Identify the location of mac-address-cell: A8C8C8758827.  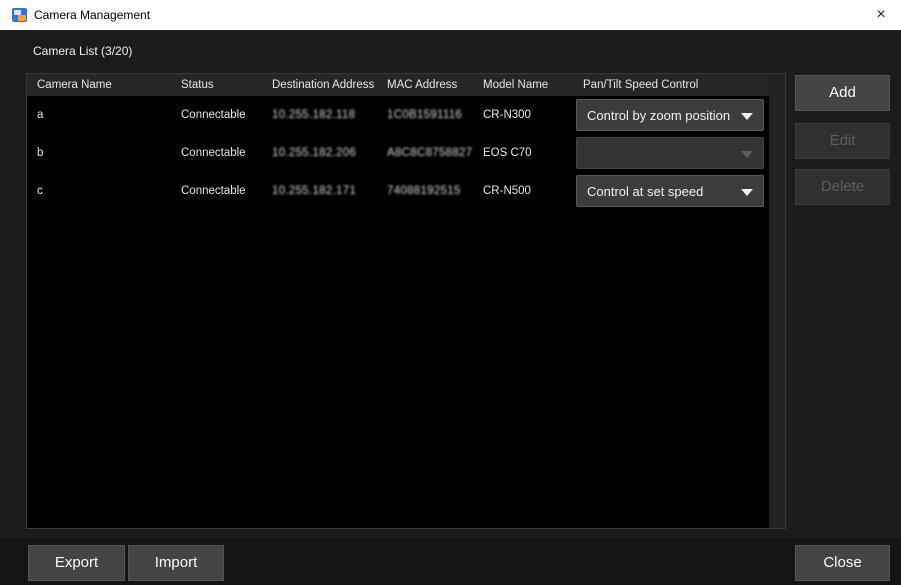
(430, 153).